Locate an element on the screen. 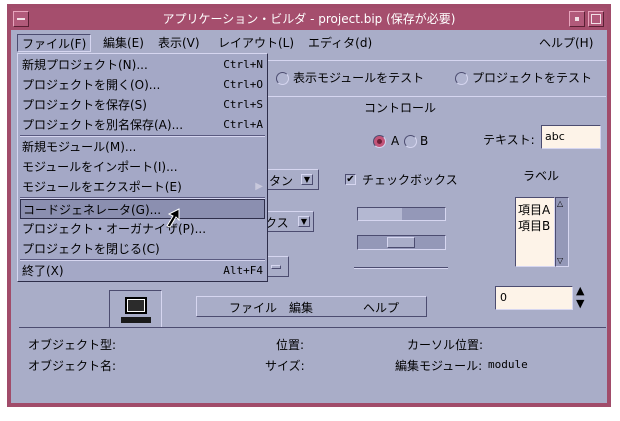 The image size is (620, 421). test-project-label: プロジェクトをテスト is located at coordinates (532, 78).